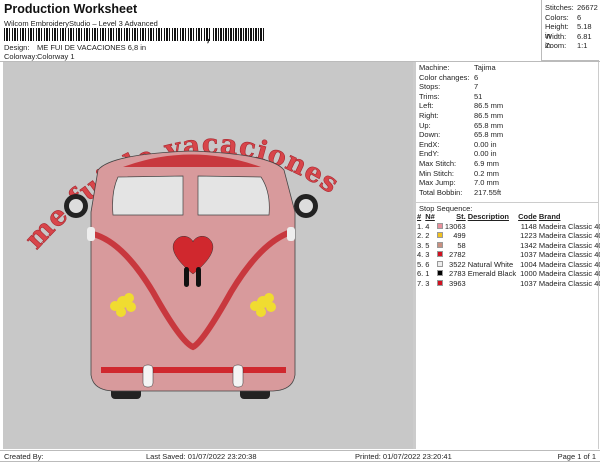  What do you see at coordinates (487, 173) in the screenshot?
I see `detail-value: 0.2 mm` at bounding box center [487, 173].